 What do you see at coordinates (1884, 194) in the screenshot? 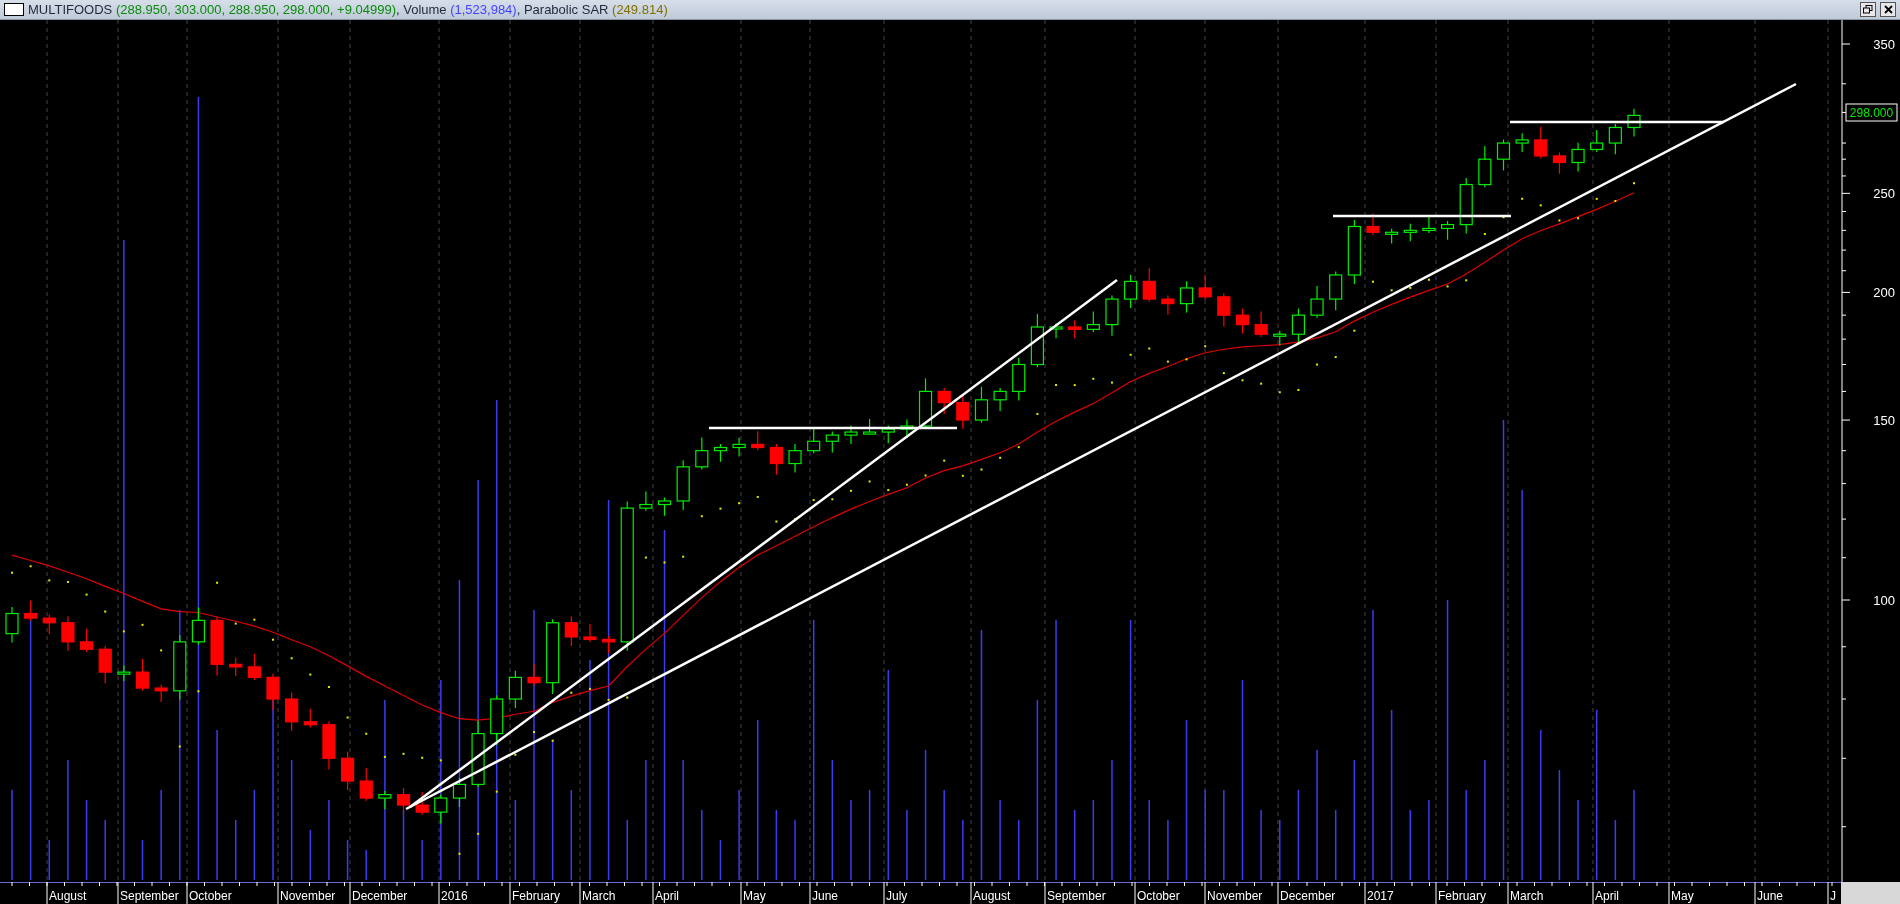
I see `axis-label: 250` at bounding box center [1884, 194].